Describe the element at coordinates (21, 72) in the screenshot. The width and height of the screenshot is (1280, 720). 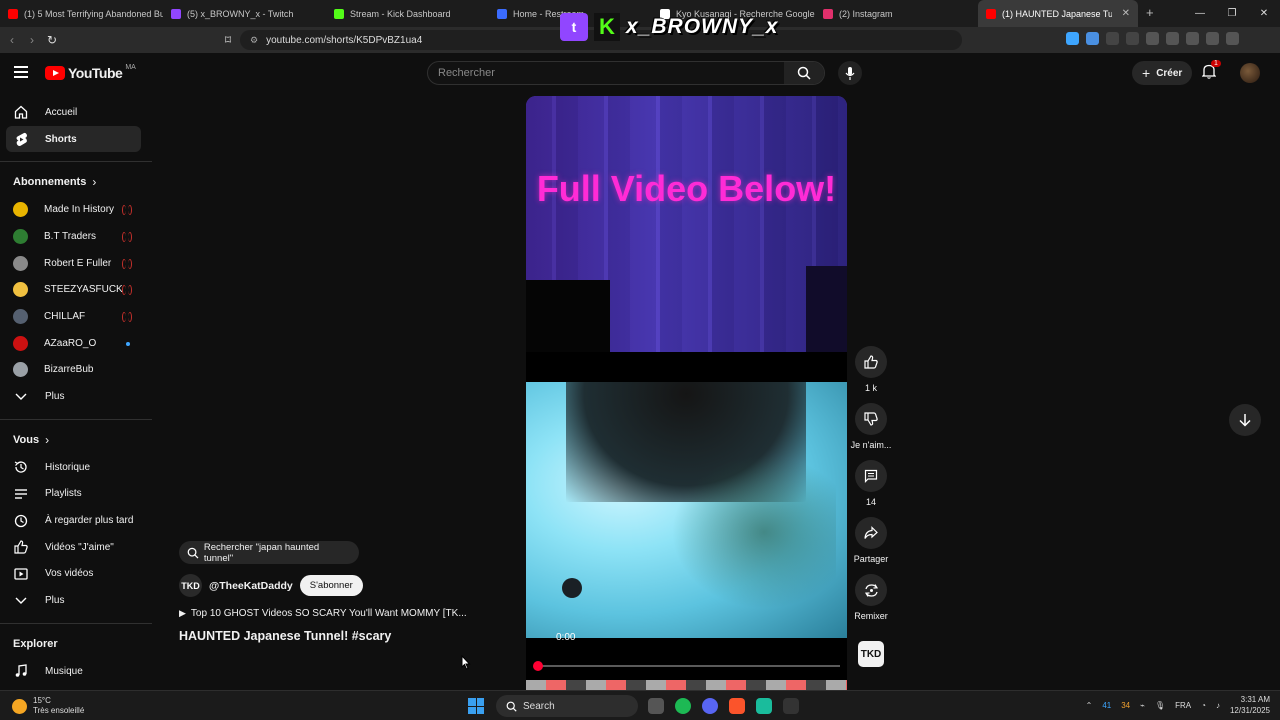
I see `menu-icon` at that location.